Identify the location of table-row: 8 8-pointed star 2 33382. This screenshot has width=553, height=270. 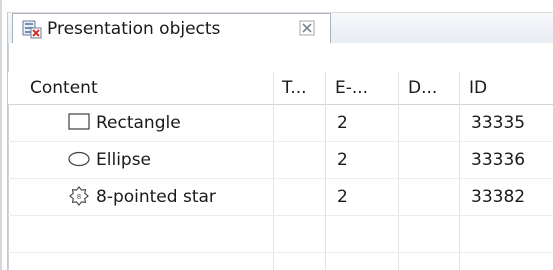
(280, 197).